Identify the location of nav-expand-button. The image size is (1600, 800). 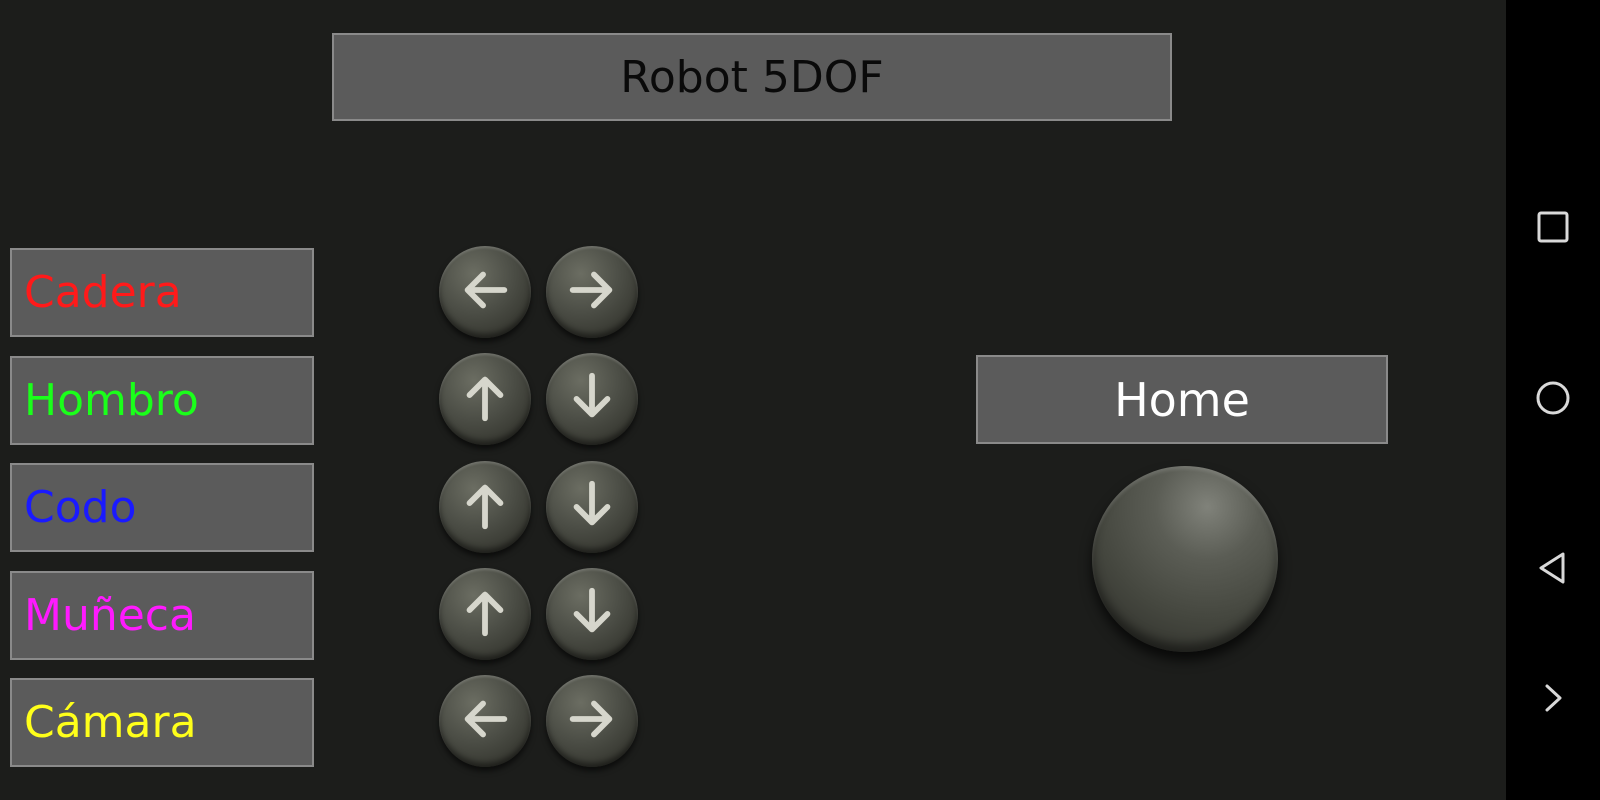
(1553, 700).